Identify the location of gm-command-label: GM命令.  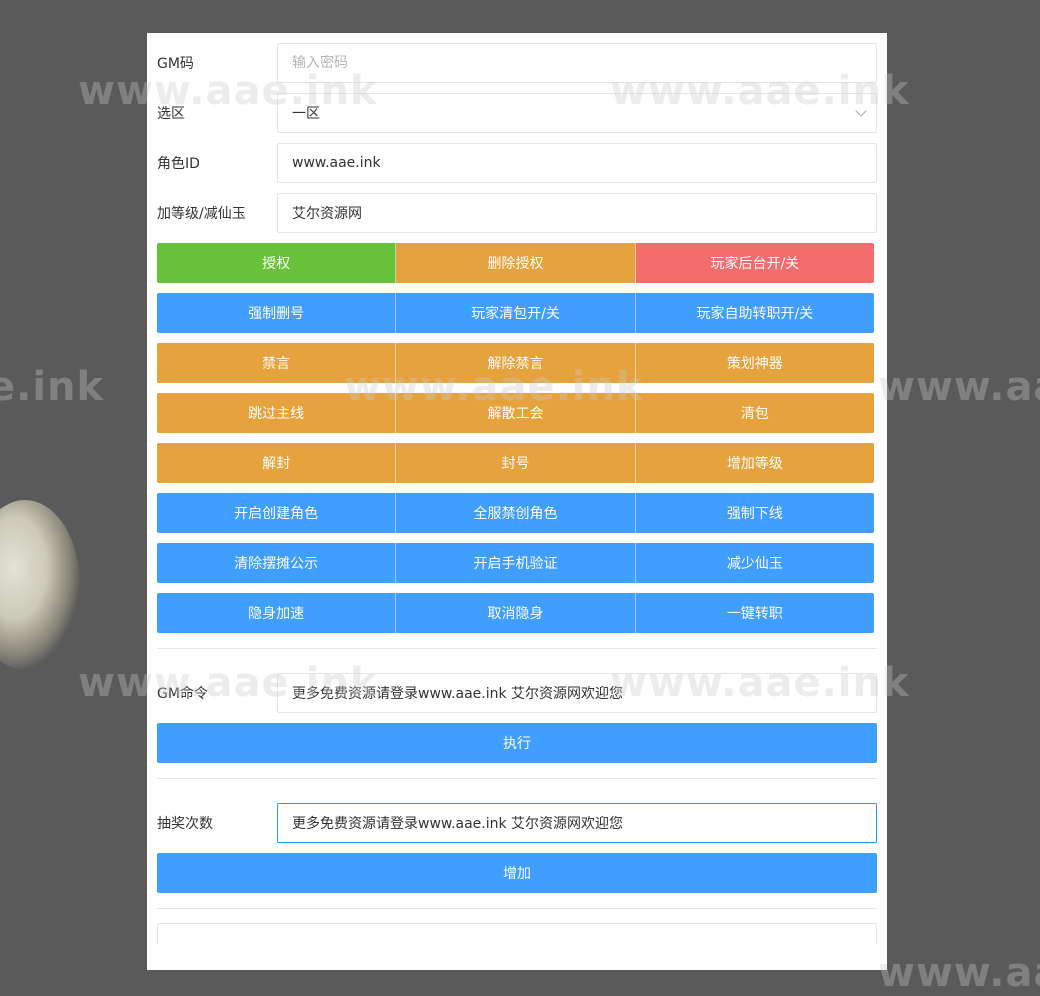
(182, 694).